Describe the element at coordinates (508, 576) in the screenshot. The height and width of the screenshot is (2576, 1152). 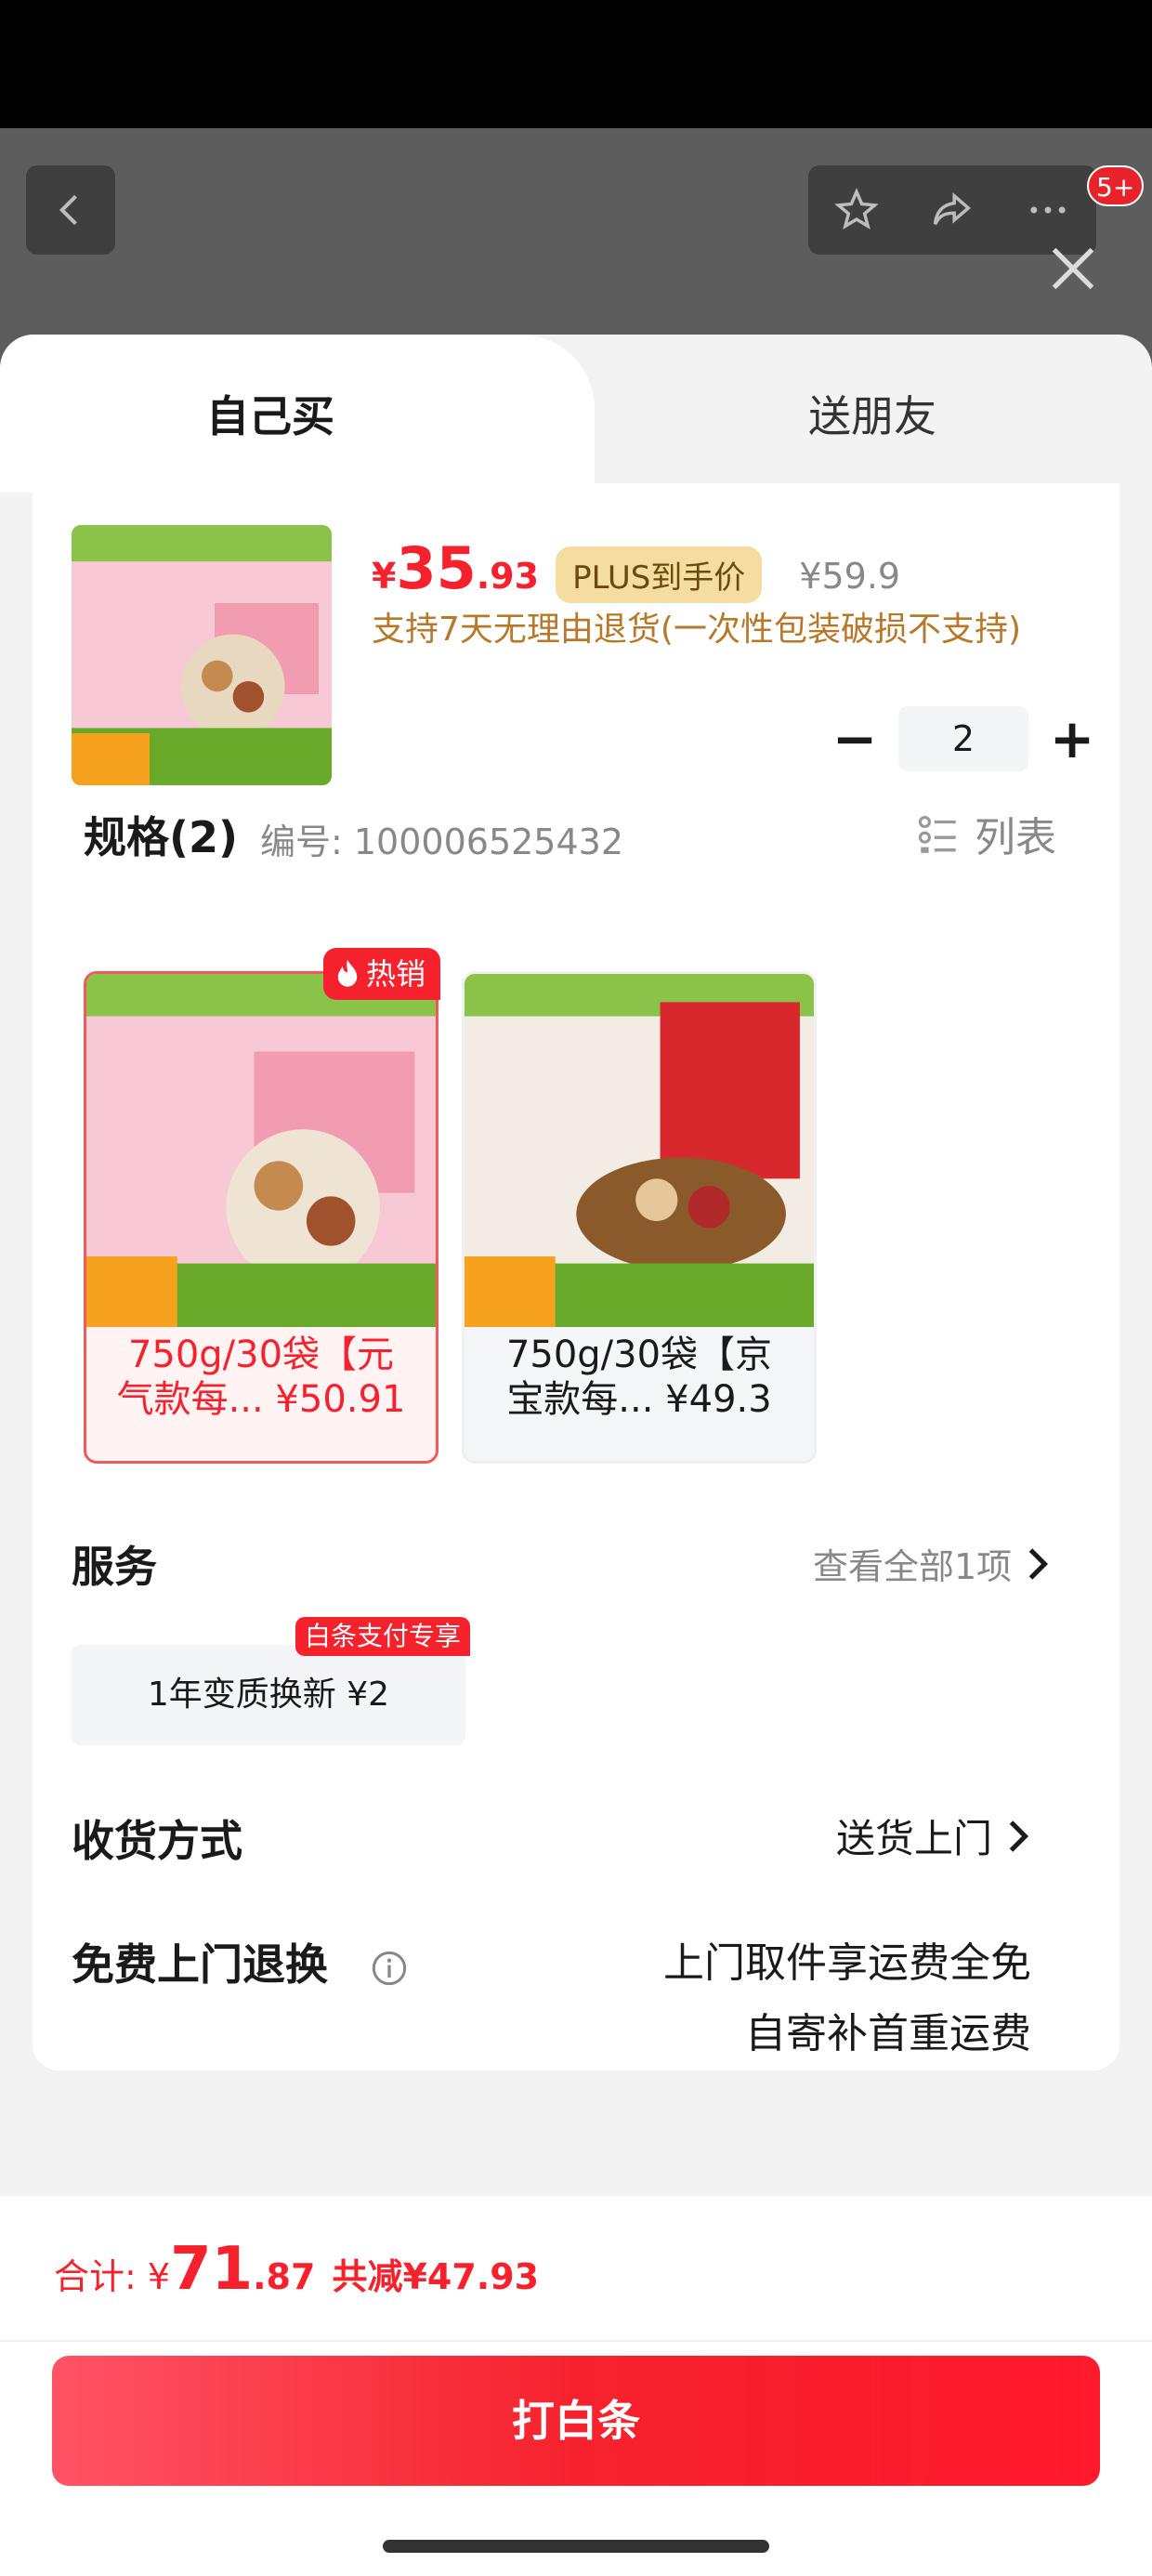
I see `price-decimal: .93` at that location.